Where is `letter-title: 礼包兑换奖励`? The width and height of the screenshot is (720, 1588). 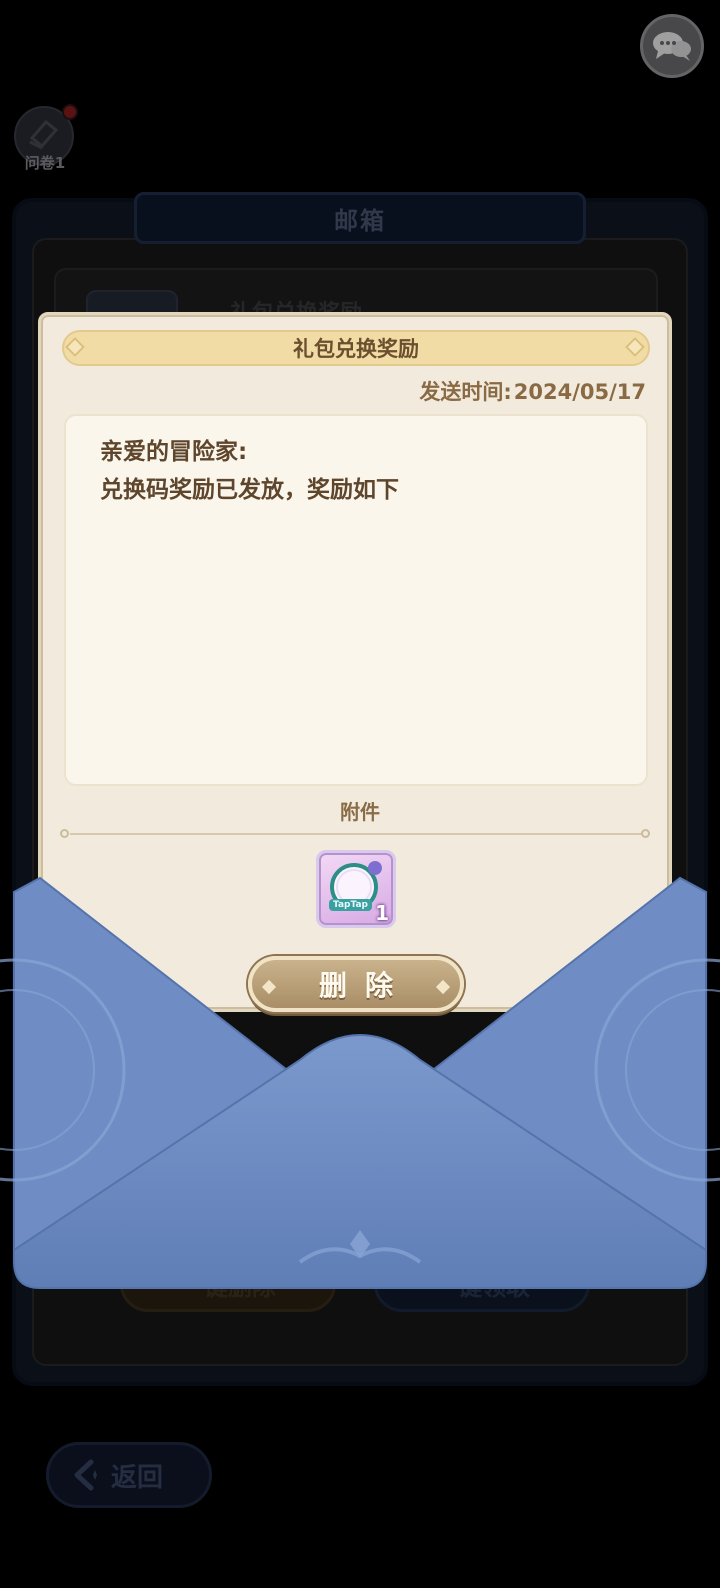
letter-title: 礼包兑换奖励 is located at coordinates (356, 349).